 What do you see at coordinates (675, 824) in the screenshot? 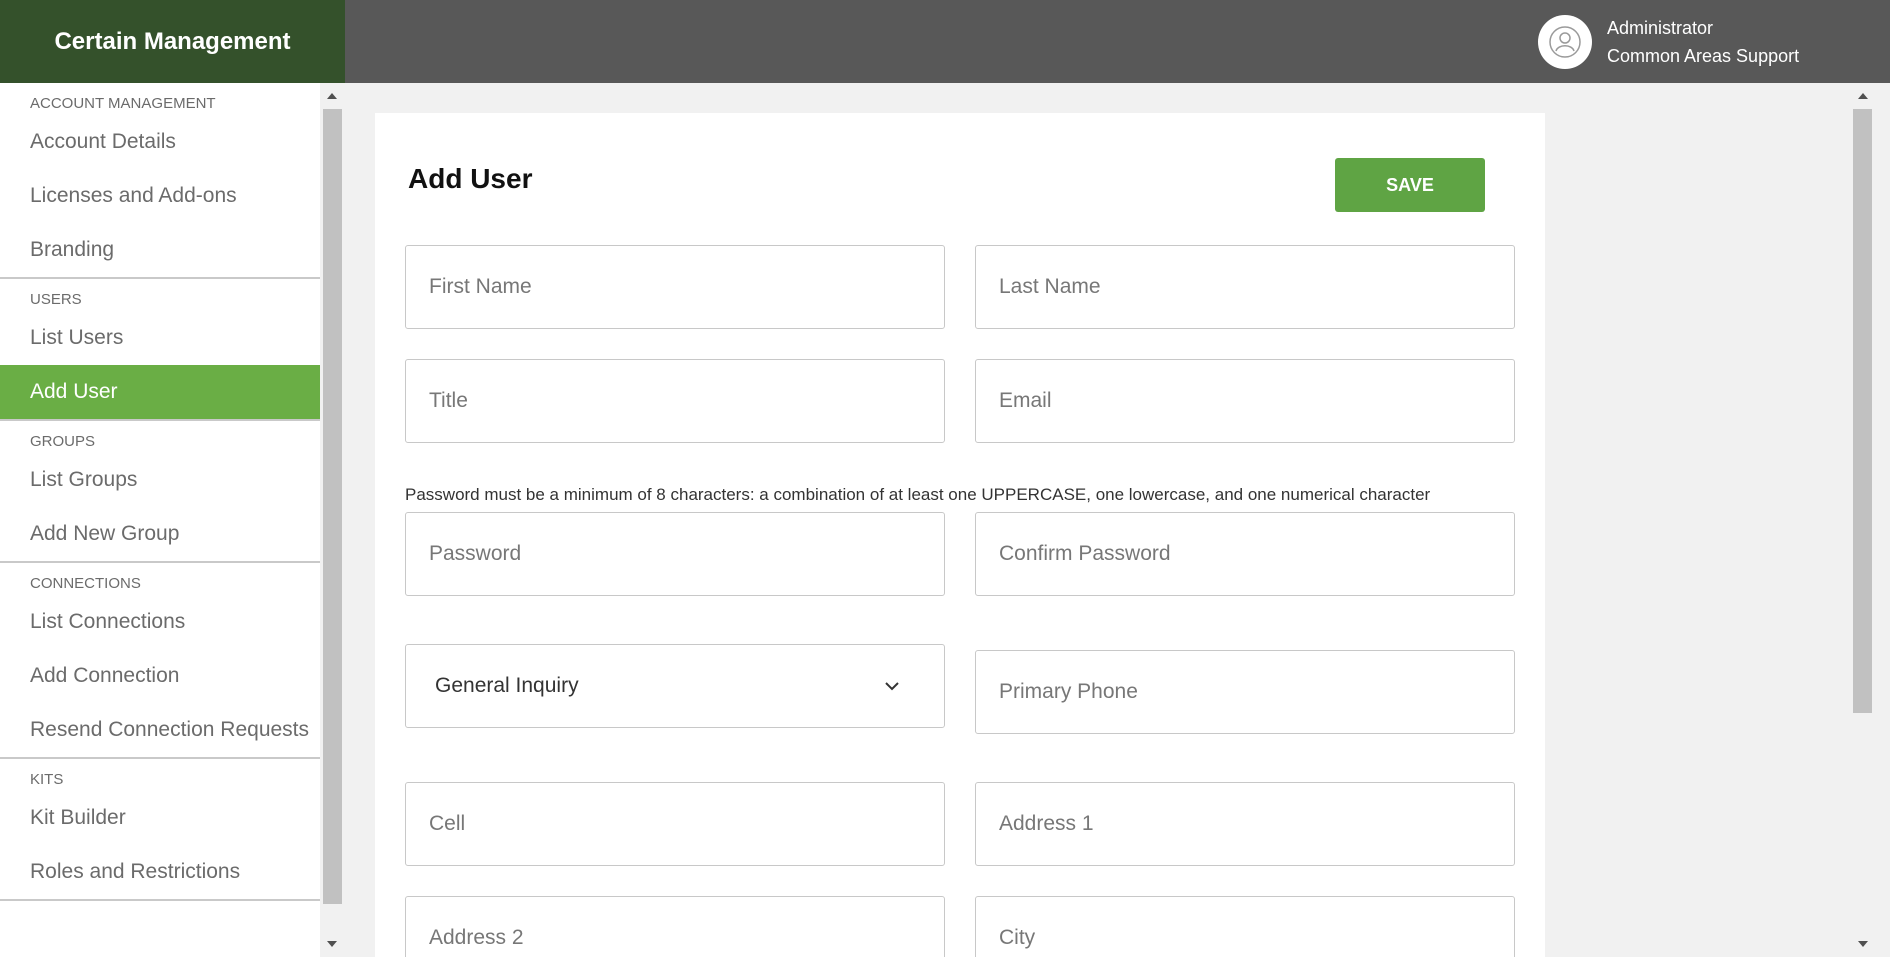
I see `cell-field: Cell` at bounding box center [675, 824].